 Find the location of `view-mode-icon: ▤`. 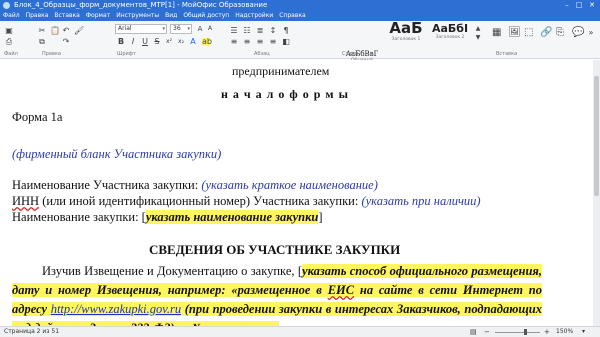

view-mode-icon: ▤ is located at coordinates (473, 332).